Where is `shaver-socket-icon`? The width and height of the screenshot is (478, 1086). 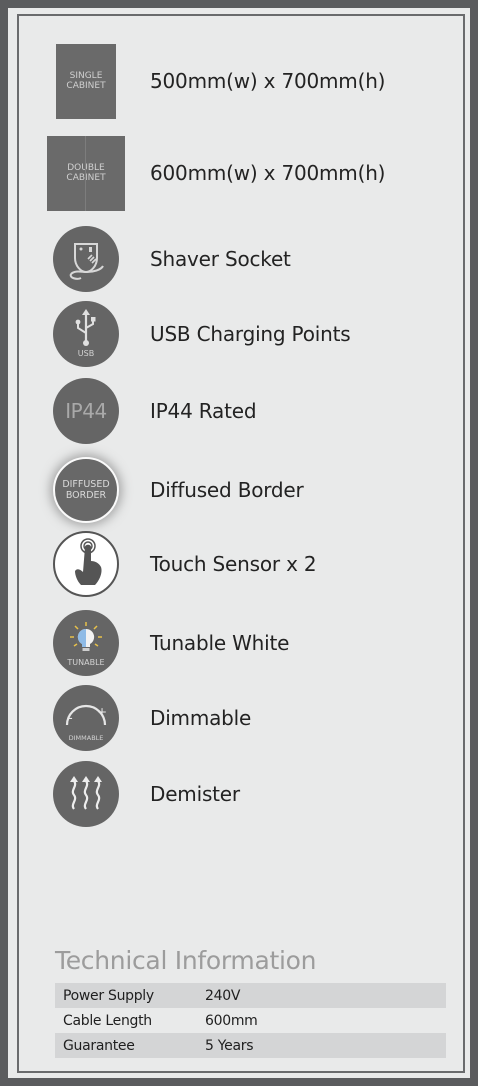 shaver-socket-icon is located at coordinates (86, 259).